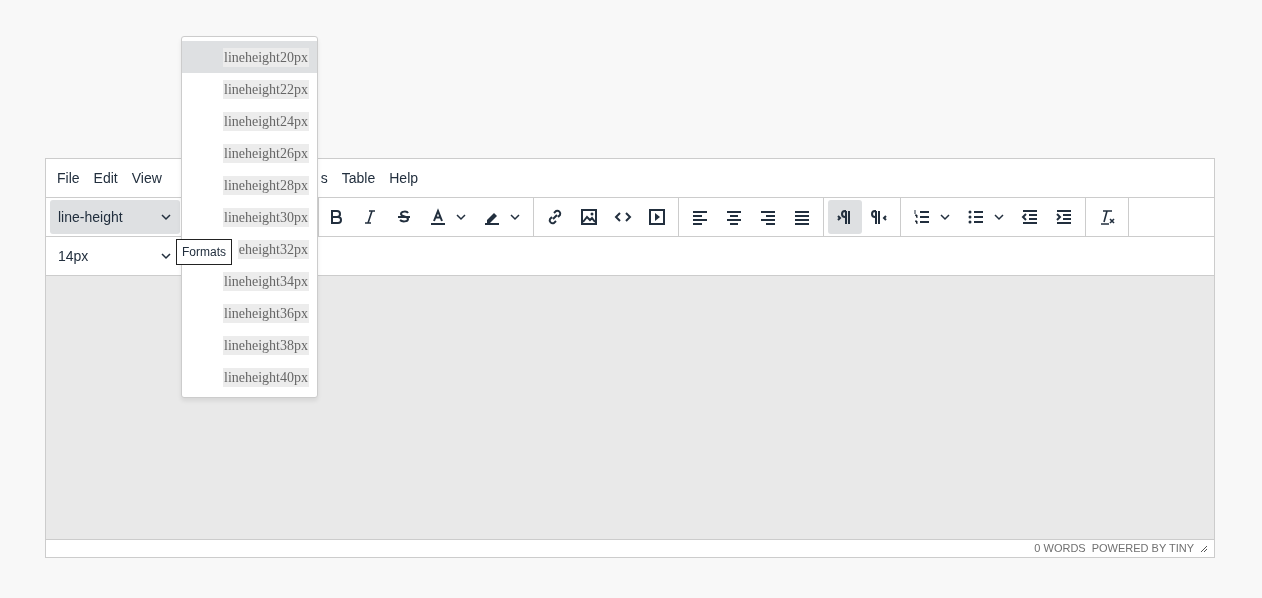 This screenshot has height=598, width=1262. I want to click on select-label: 14px, so click(73, 256).